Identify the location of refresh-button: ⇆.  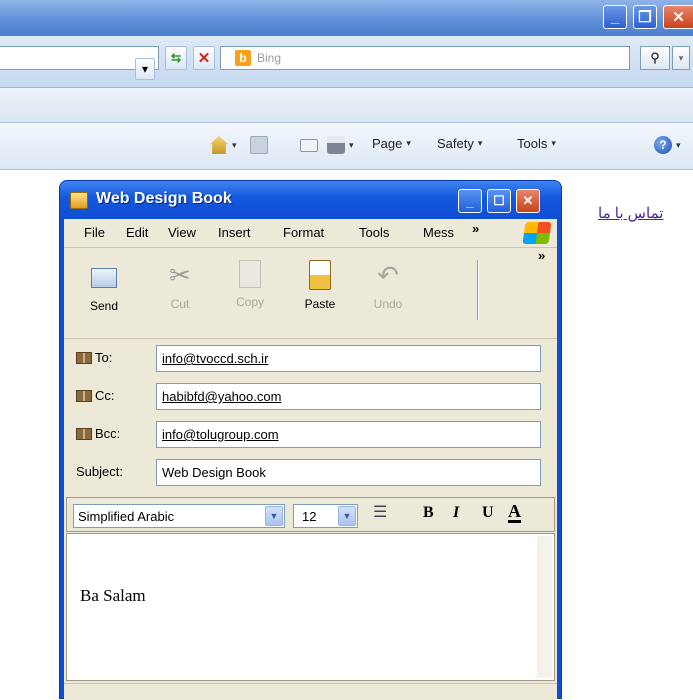
(176, 58).